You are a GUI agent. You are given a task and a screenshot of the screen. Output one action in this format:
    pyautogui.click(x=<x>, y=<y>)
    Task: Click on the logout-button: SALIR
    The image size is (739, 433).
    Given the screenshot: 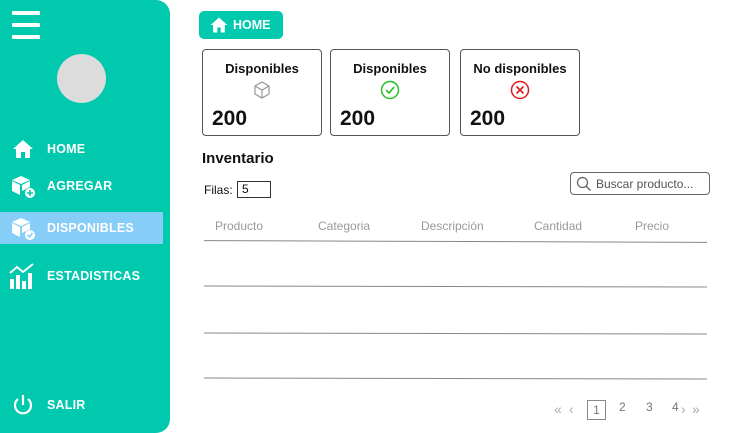 What is the action you would take?
    pyautogui.click(x=85, y=405)
    